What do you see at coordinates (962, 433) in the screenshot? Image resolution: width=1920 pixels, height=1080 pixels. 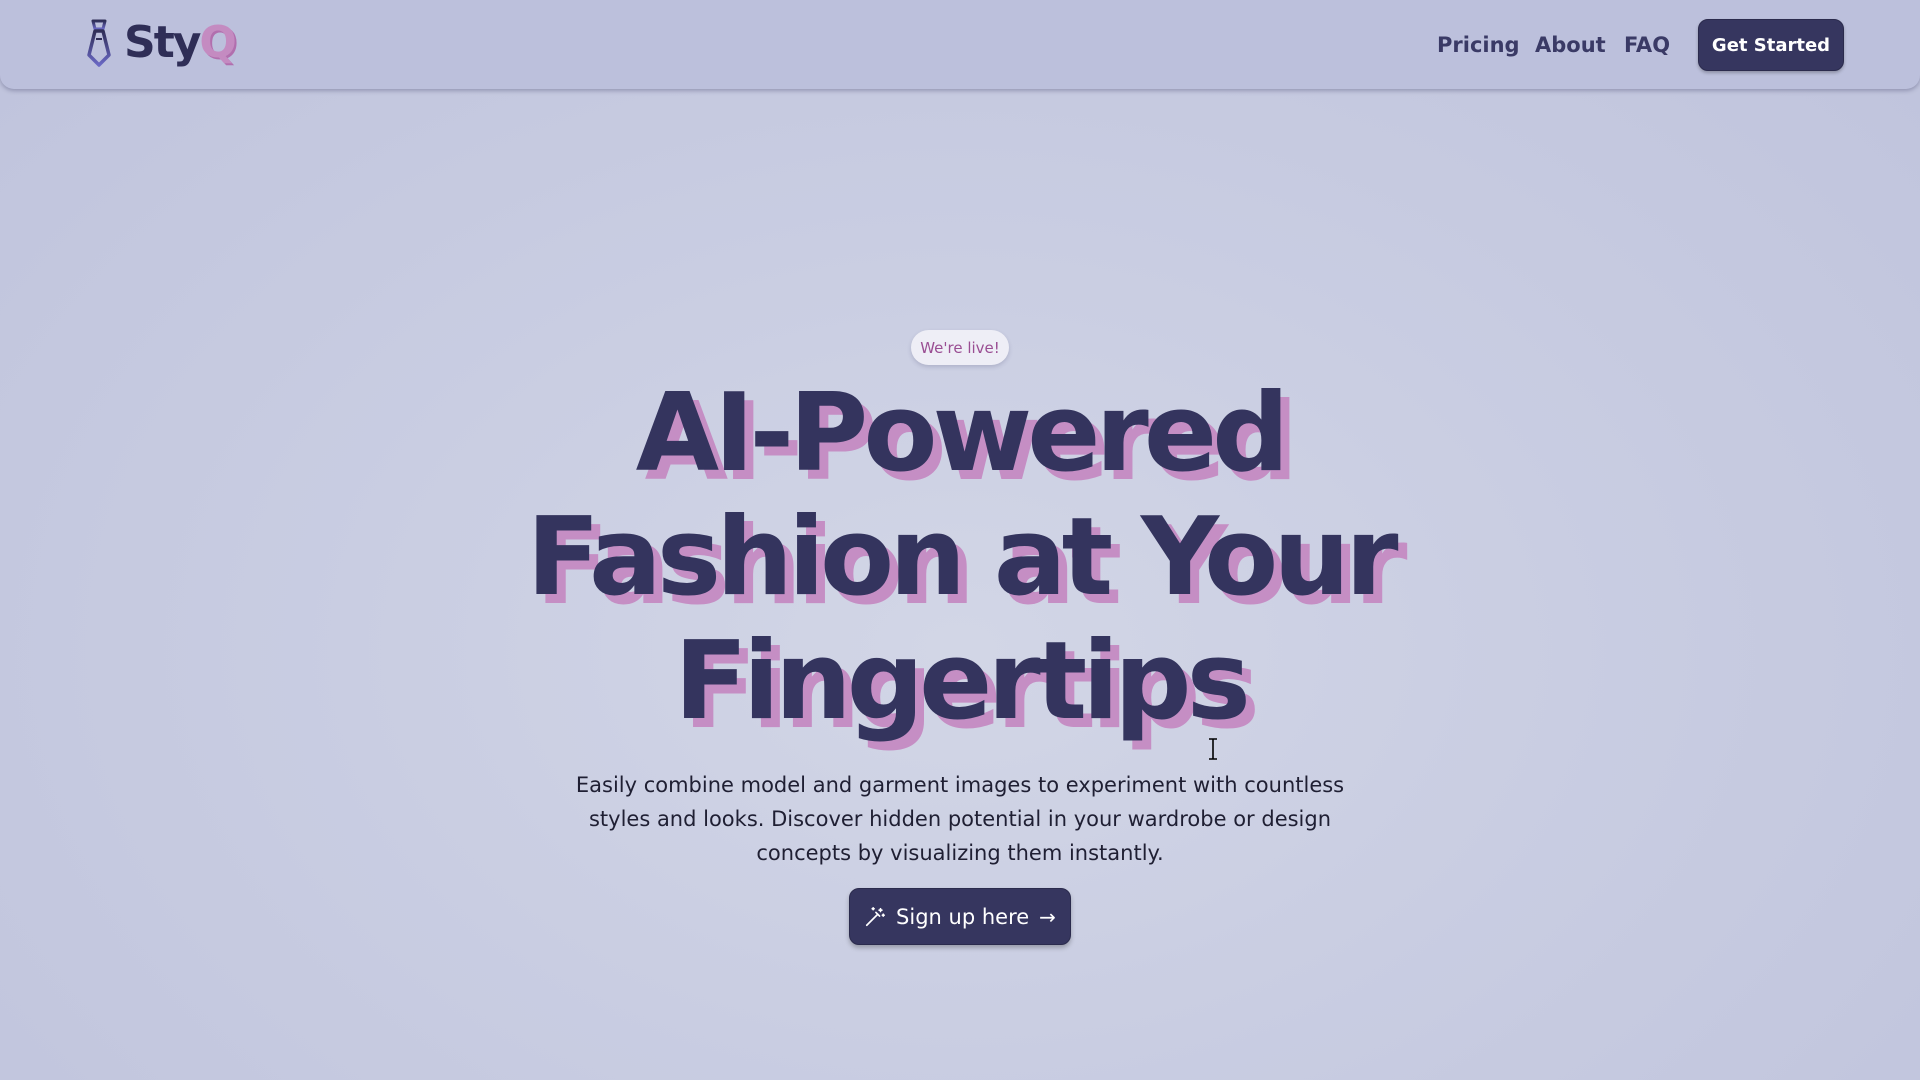 I see `hero-title-line-1: AI-Powered` at bounding box center [962, 433].